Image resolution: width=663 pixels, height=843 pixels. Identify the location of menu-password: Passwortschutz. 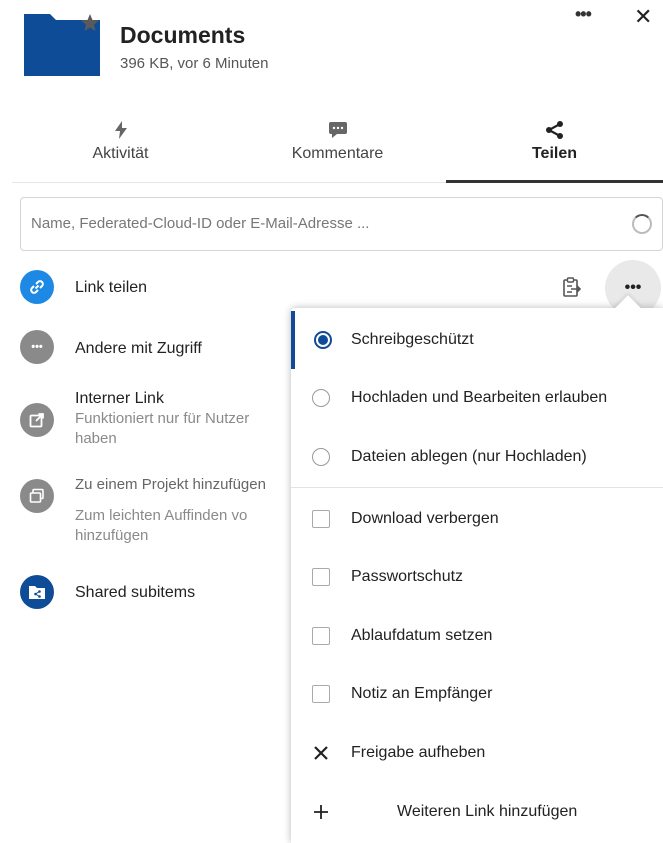
(477, 577).